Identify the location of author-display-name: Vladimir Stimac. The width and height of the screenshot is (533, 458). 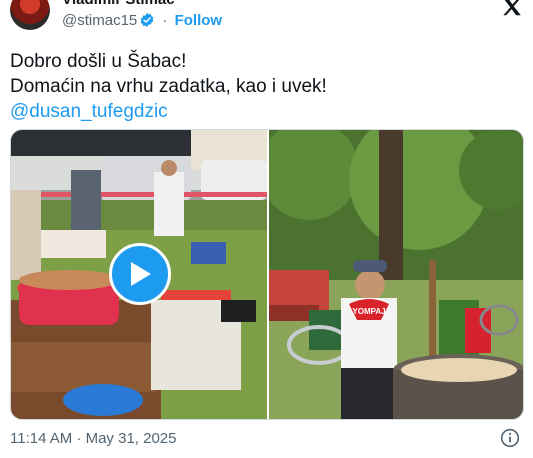
(118, 4).